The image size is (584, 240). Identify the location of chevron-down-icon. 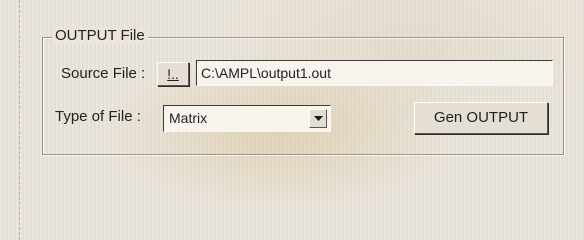
(318, 118).